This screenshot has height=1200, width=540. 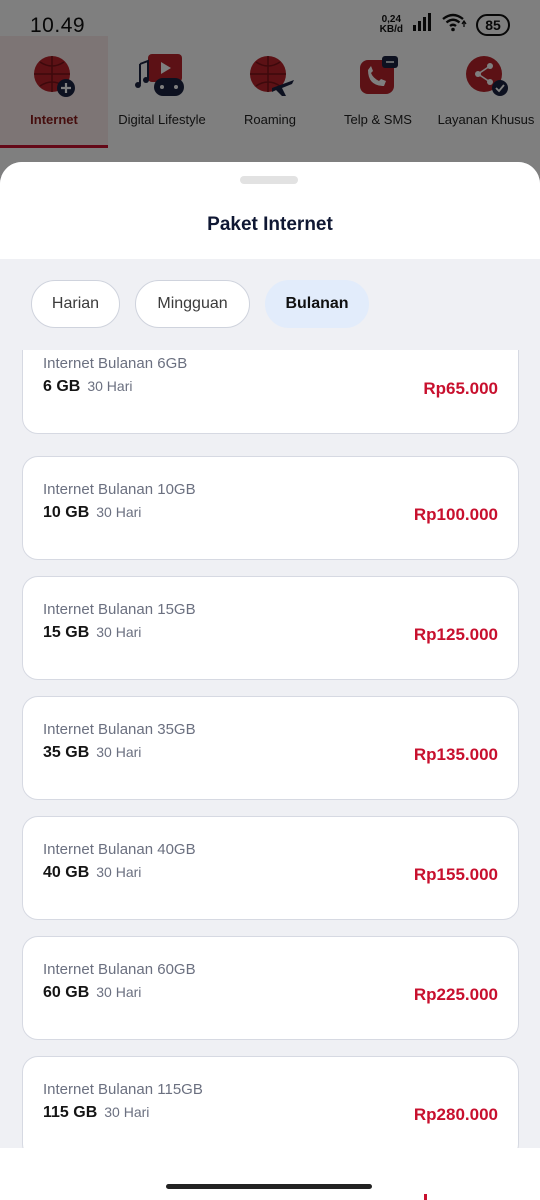 I want to click on home-indicator, so click(x=269, y=1186).